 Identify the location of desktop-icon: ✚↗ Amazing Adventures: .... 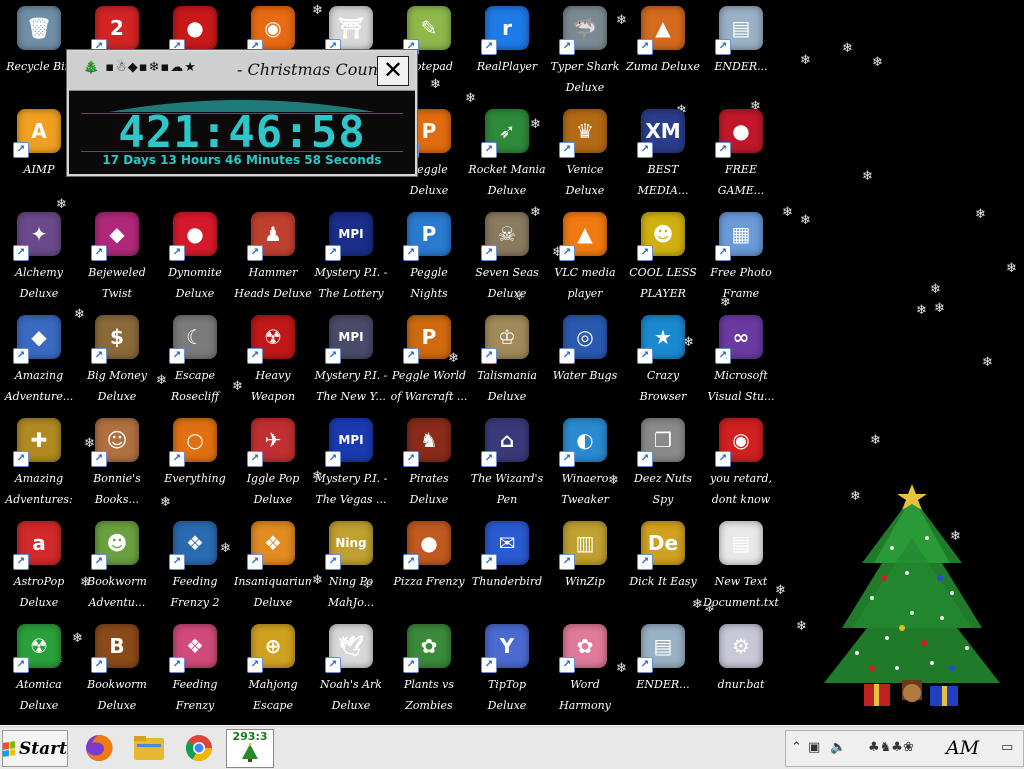
(39, 465).